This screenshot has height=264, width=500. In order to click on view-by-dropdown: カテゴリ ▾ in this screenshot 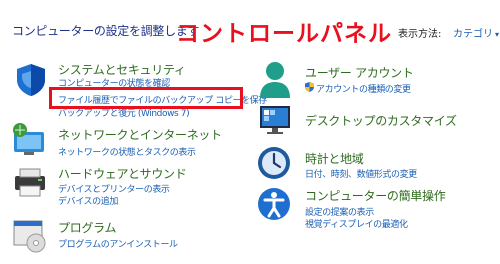, I will do `click(476, 32)`.